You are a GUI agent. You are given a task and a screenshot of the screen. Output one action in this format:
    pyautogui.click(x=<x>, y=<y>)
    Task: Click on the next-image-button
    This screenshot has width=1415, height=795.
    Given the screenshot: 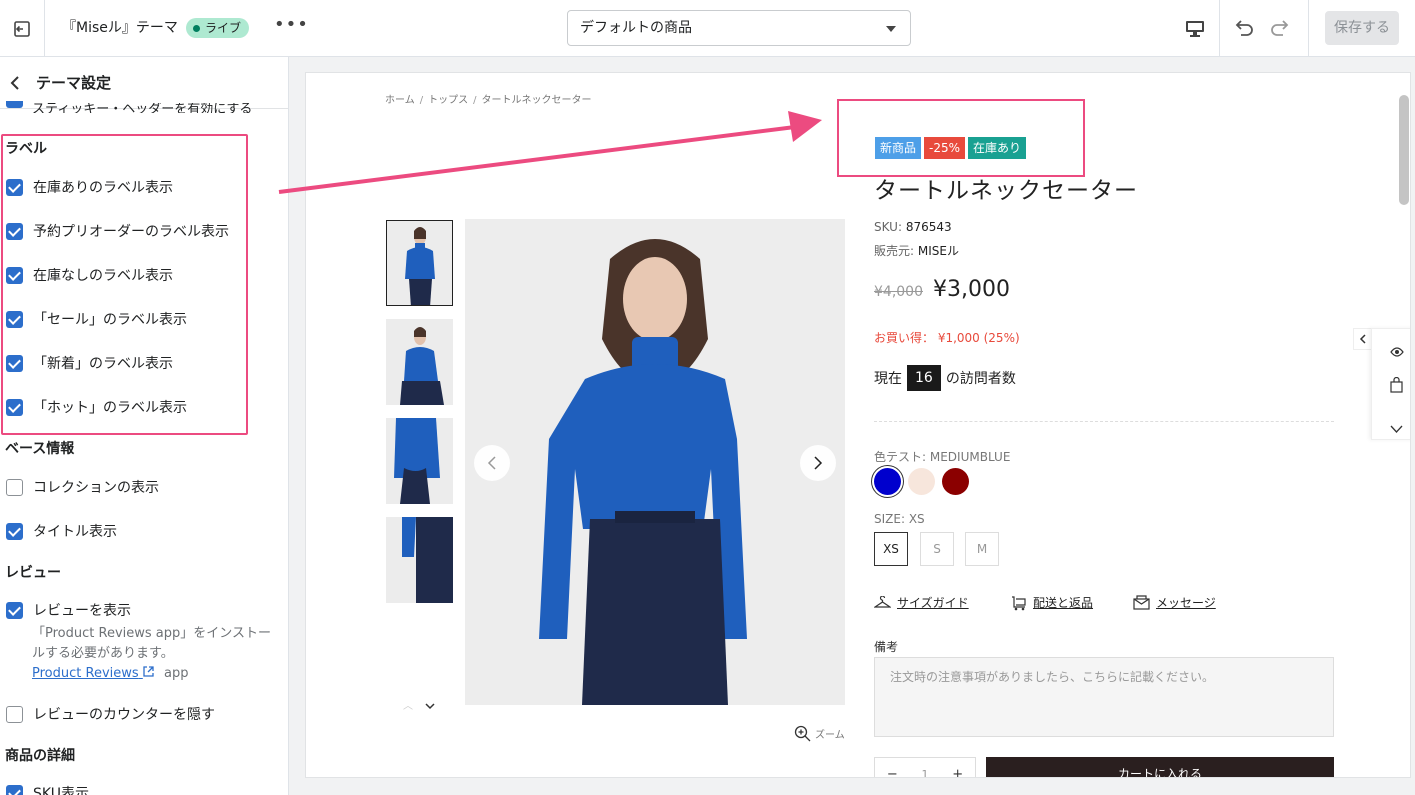 What is the action you would take?
    pyautogui.click(x=818, y=463)
    